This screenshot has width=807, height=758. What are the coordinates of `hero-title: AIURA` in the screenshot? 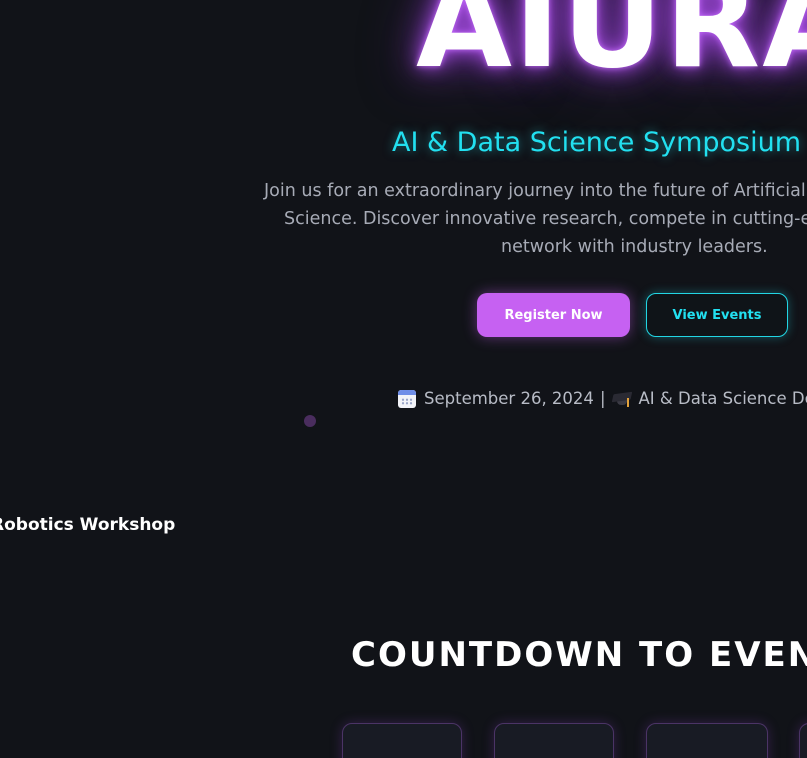 It's located at (611, 48).